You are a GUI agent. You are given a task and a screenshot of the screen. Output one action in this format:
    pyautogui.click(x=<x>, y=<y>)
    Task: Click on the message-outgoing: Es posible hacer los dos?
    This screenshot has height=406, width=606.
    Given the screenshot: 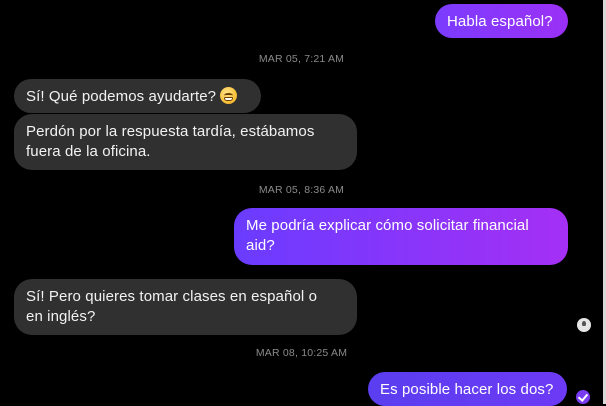 What is the action you would take?
    pyautogui.click(x=467, y=389)
    